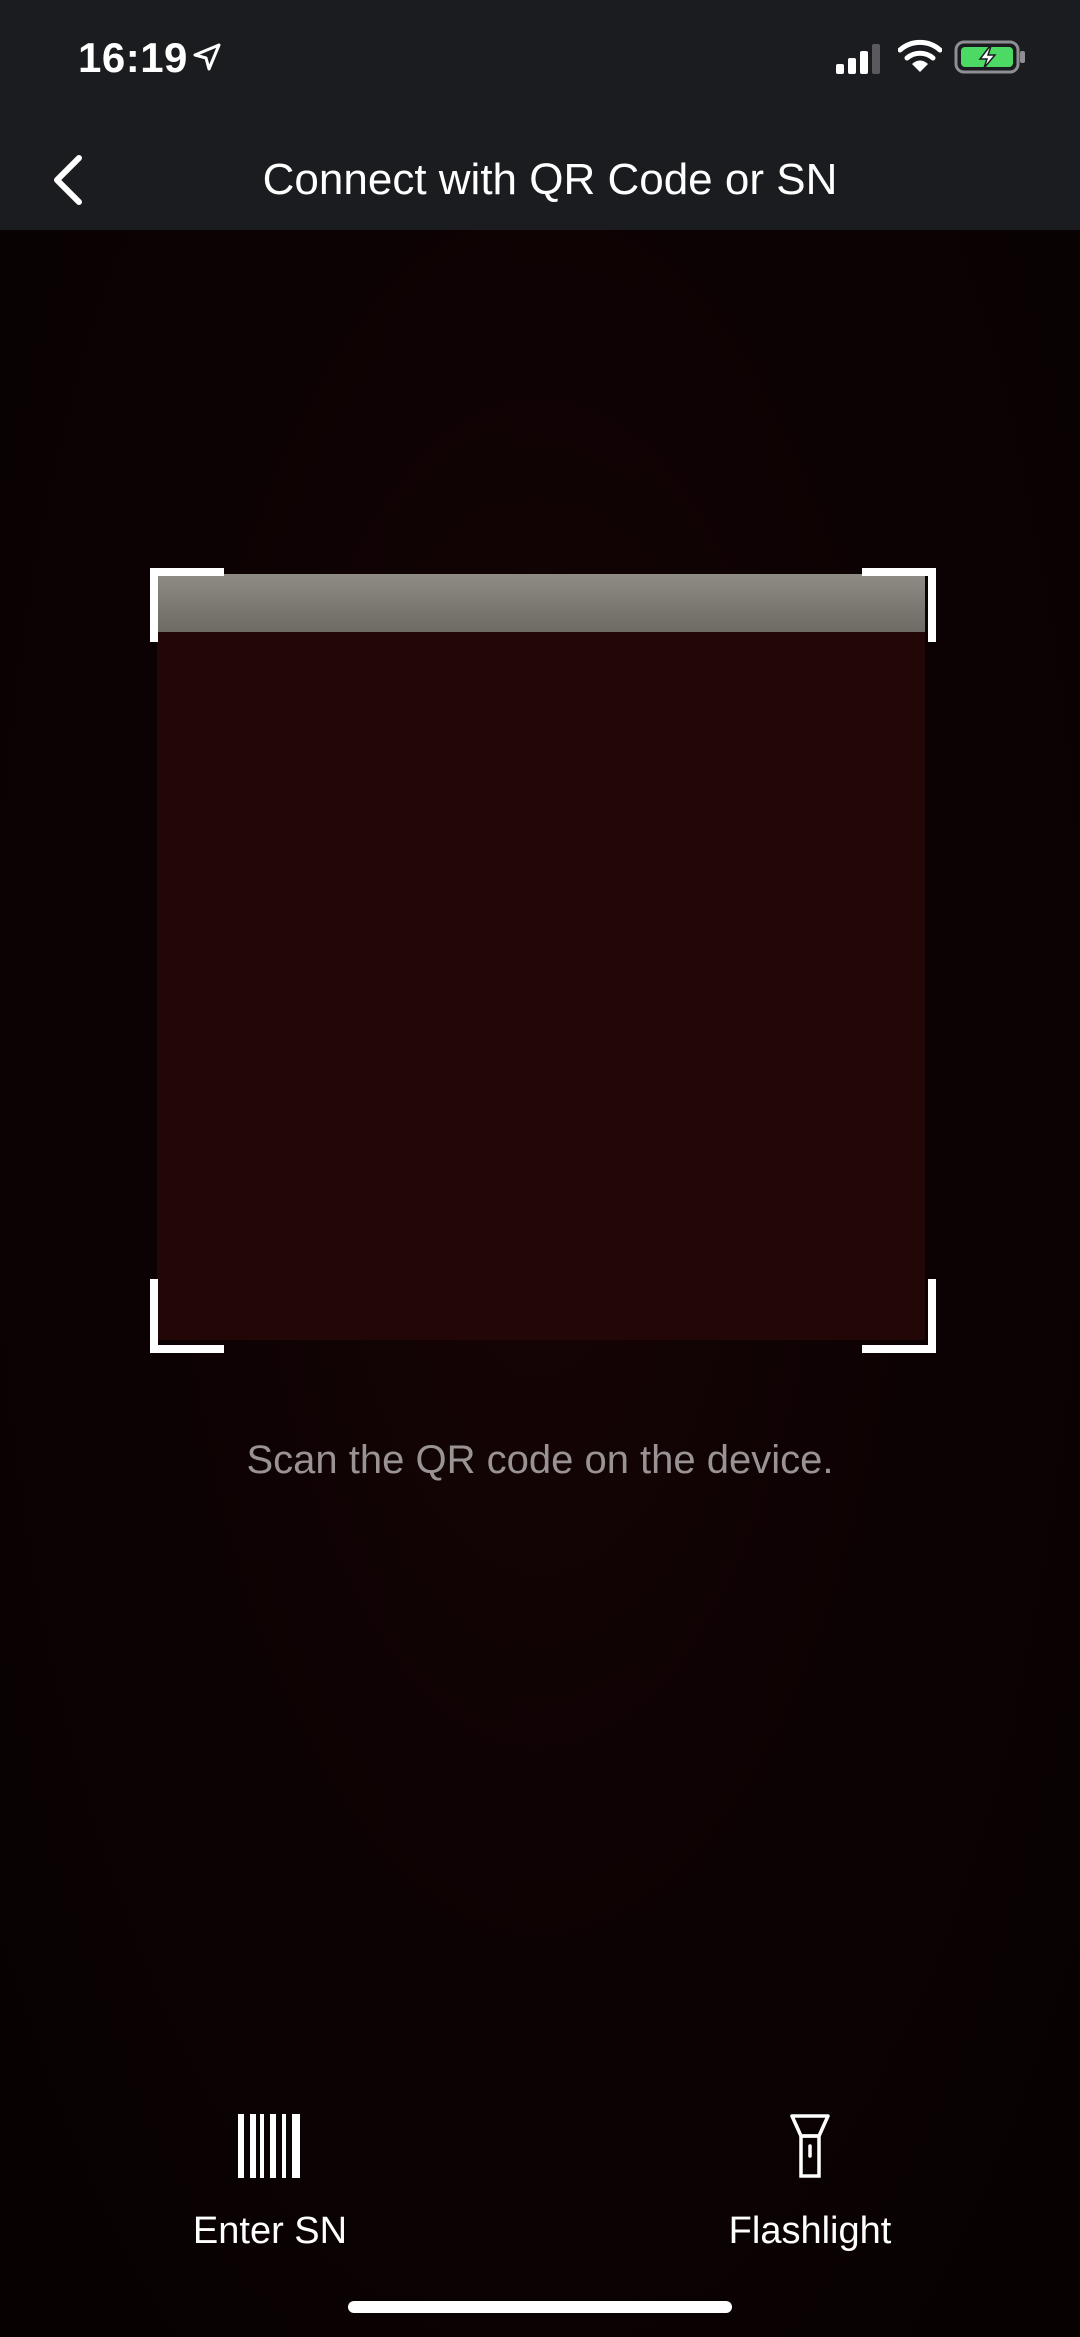  What do you see at coordinates (810, 2146) in the screenshot?
I see `flashlight-icon` at bounding box center [810, 2146].